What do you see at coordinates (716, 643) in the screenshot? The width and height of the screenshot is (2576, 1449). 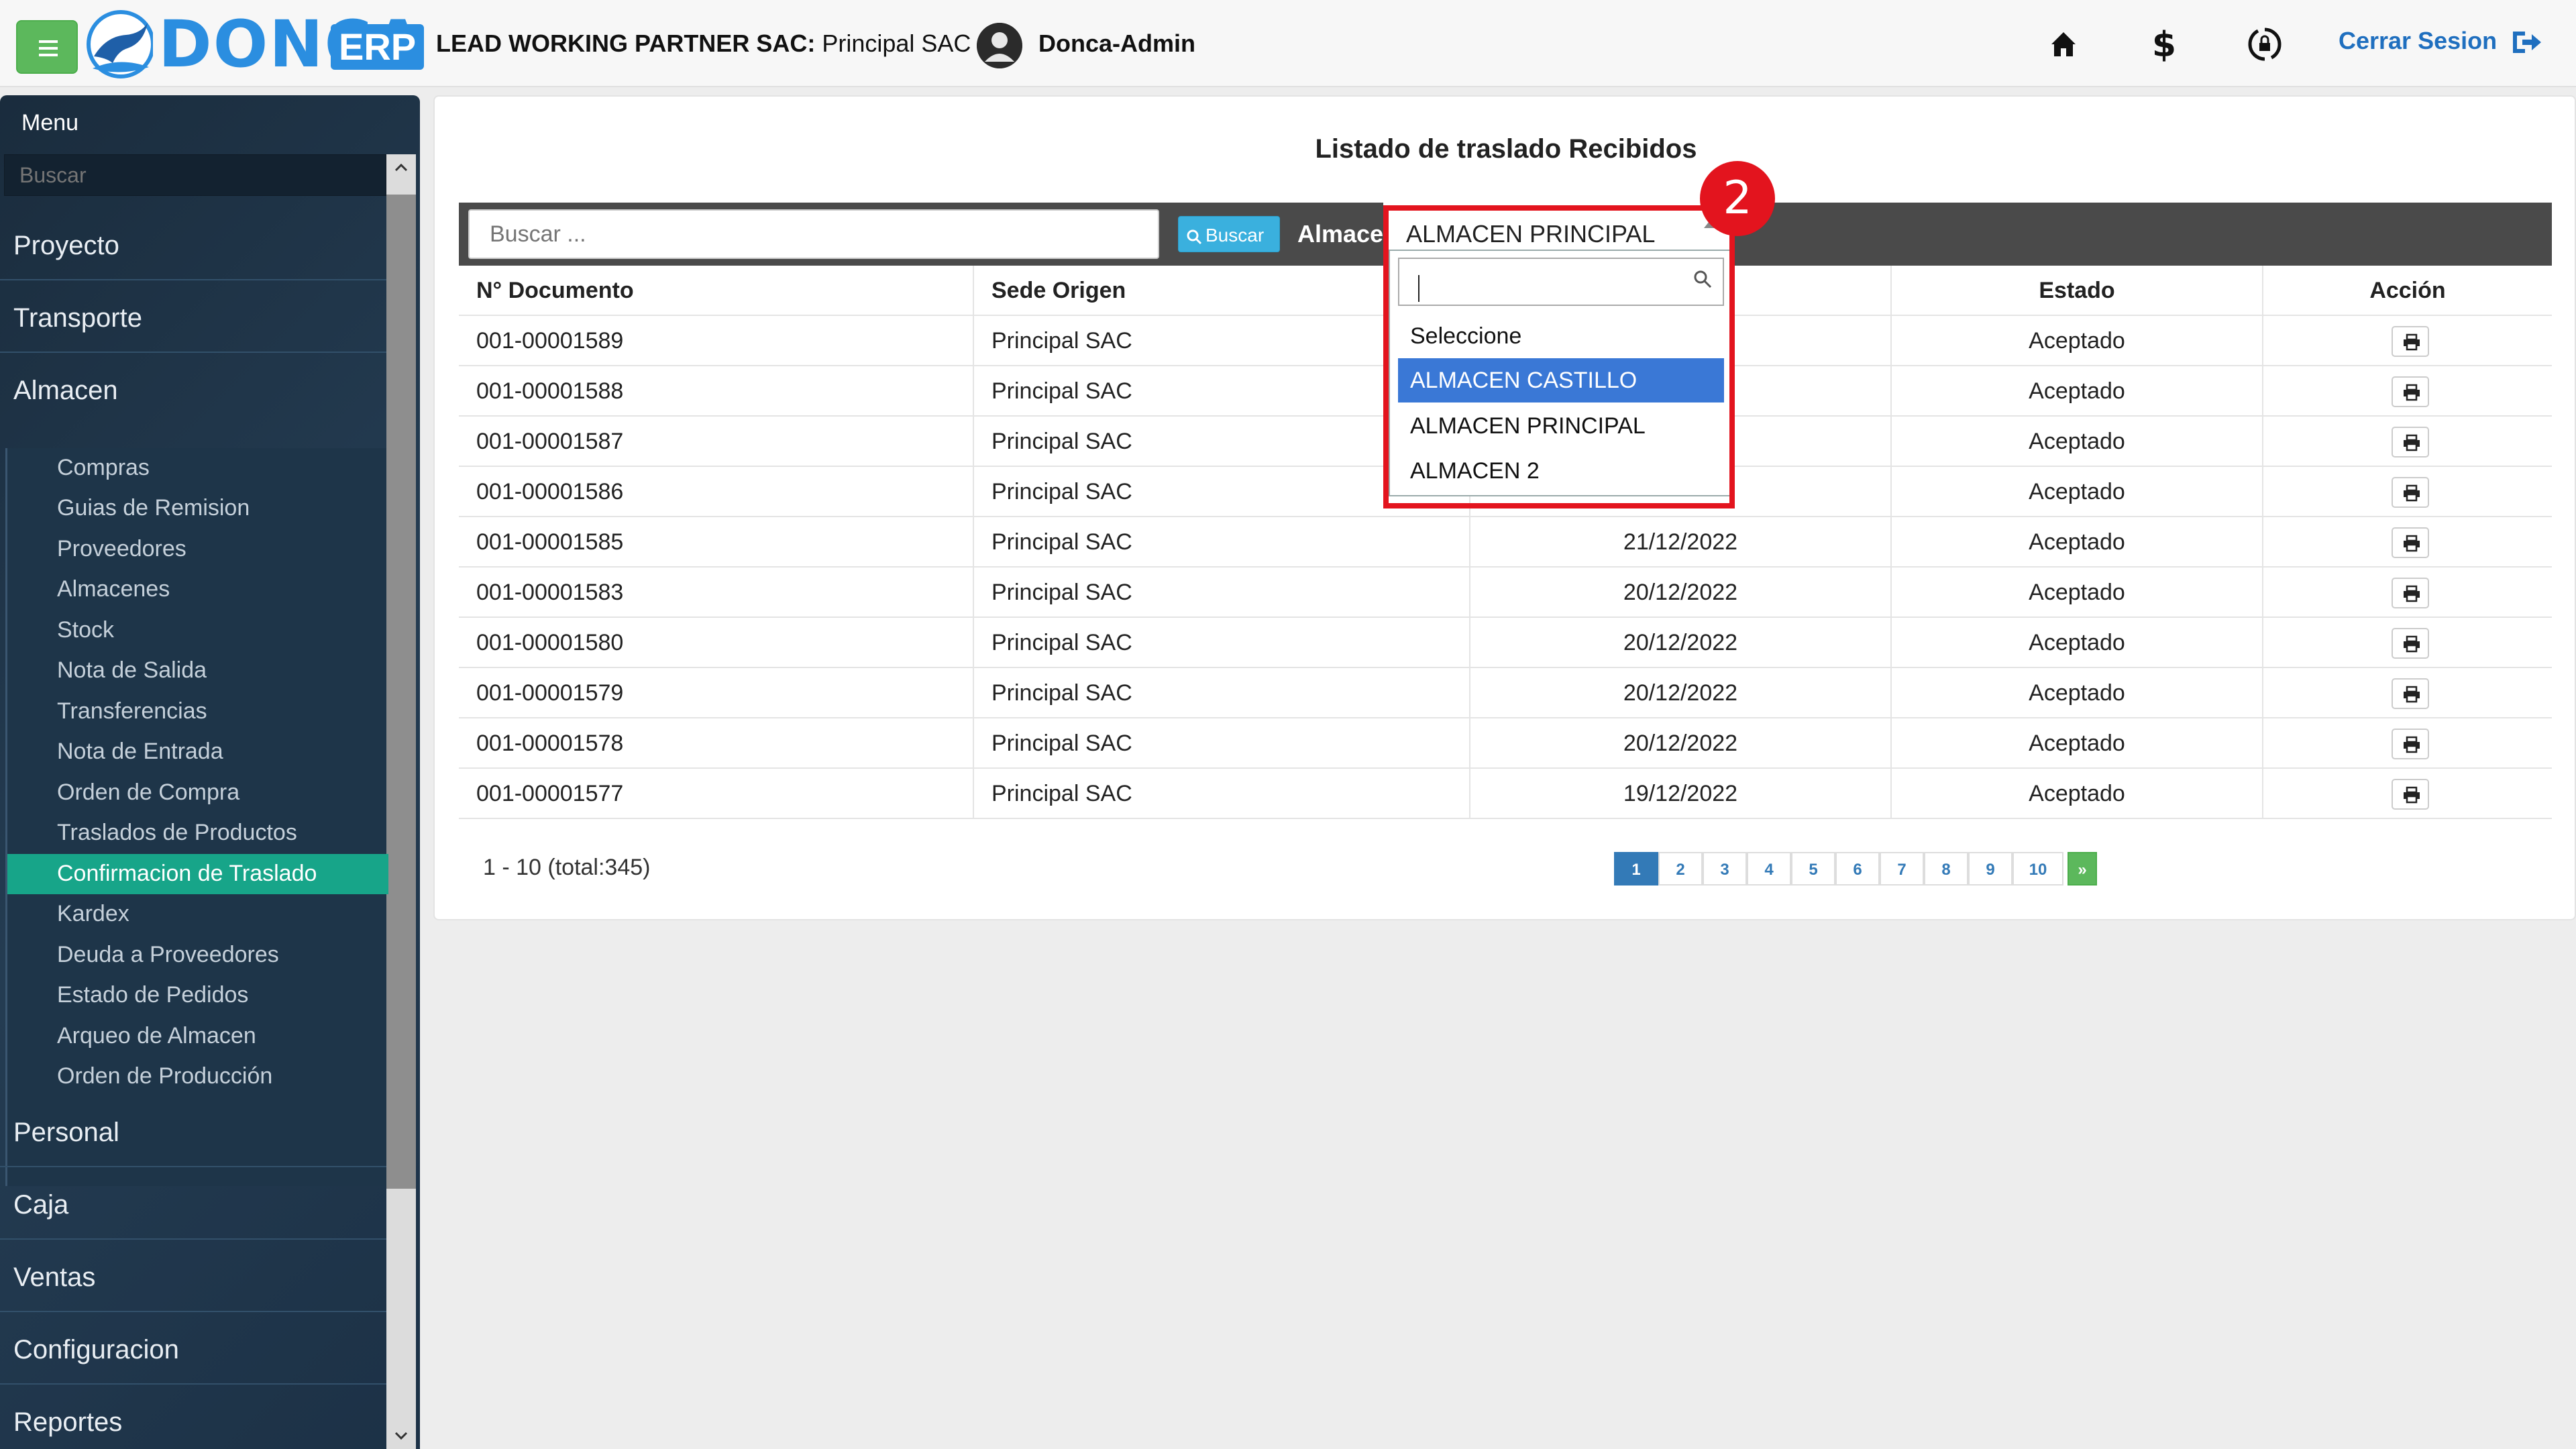 I see `cell-documento: 001-00001580` at bounding box center [716, 643].